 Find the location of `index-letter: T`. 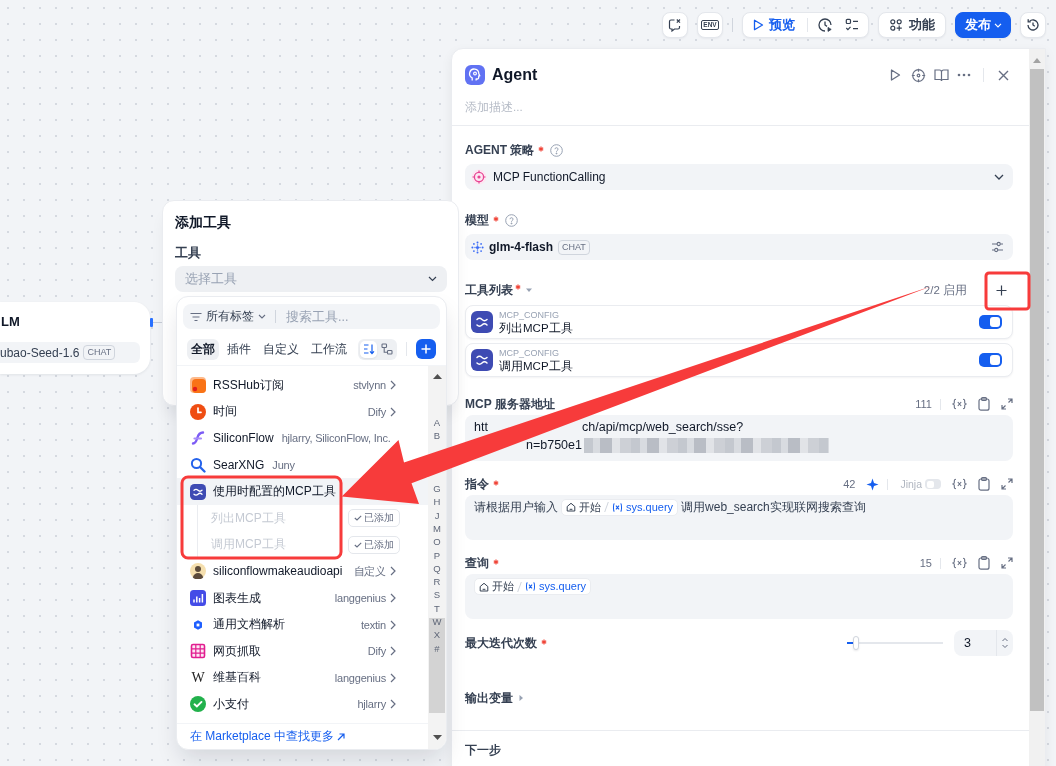

index-letter: T is located at coordinates (437, 608).